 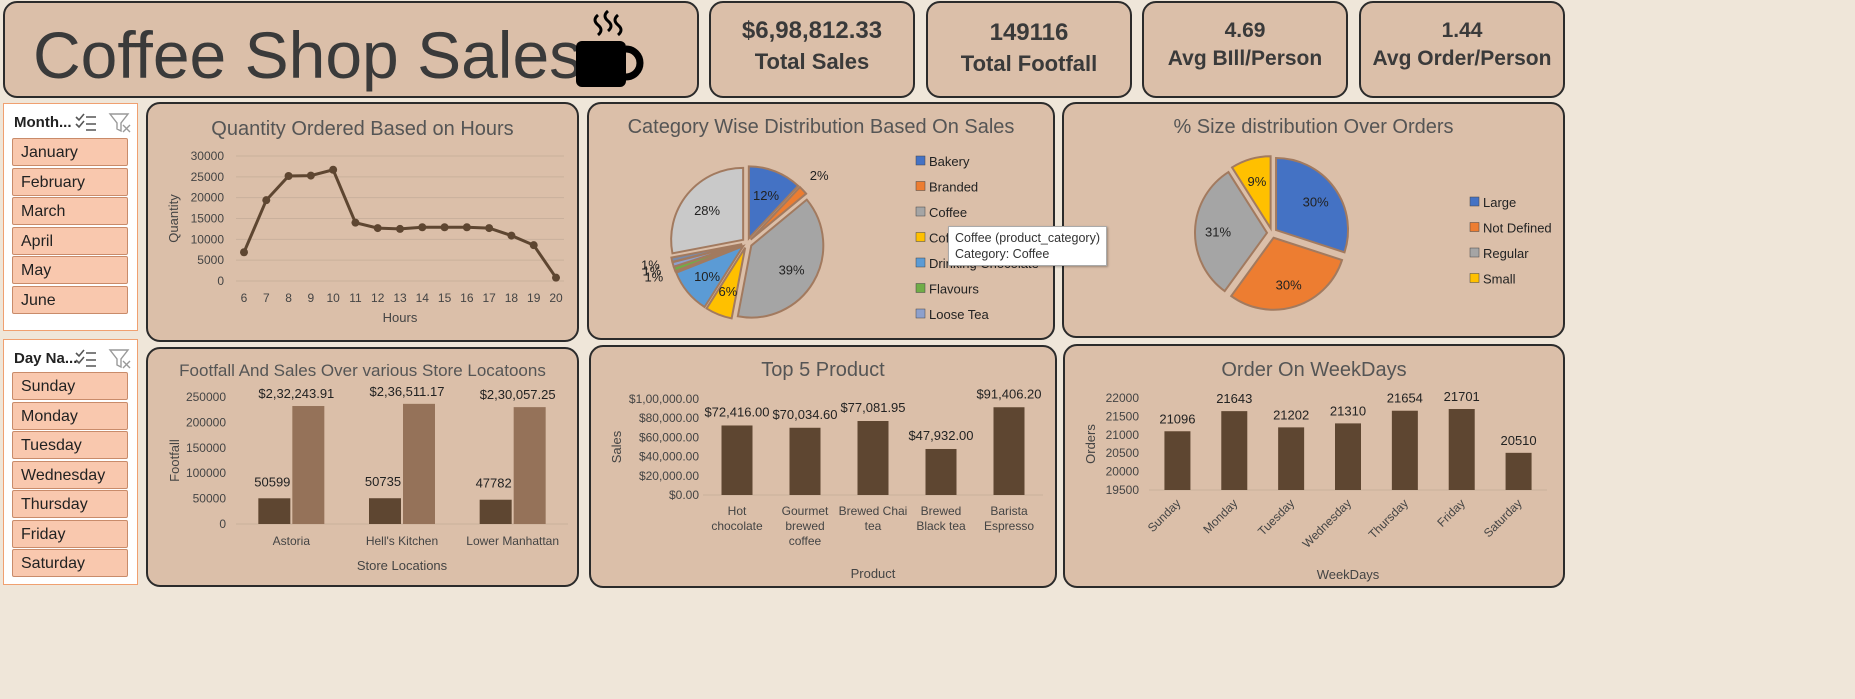 I want to click on x-axis-label: Store Locations, so click(x=402, y=565).